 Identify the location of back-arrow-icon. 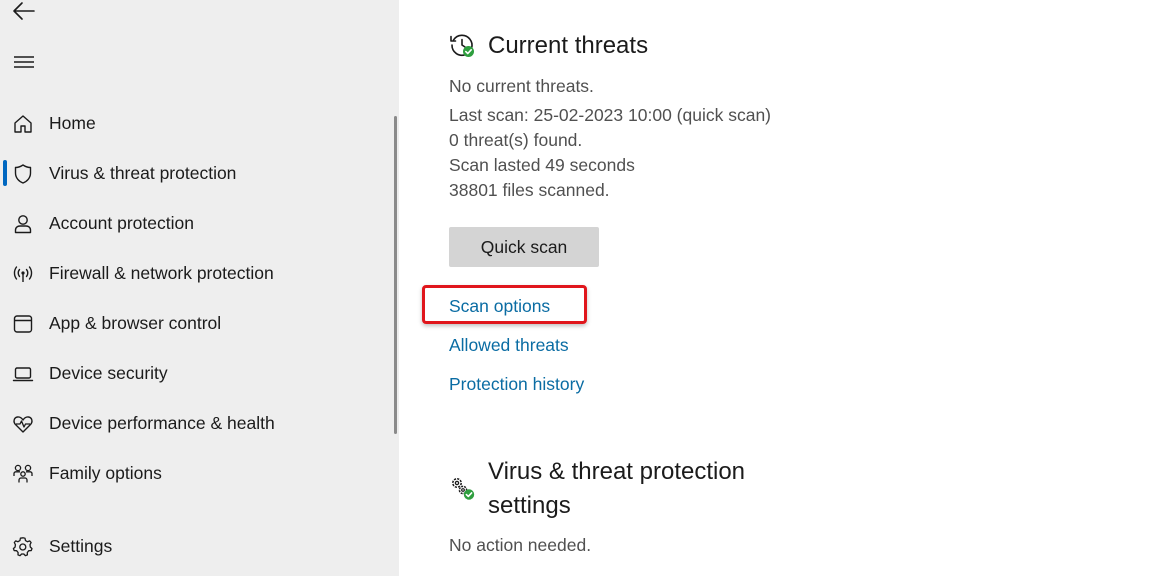
(24, 11).